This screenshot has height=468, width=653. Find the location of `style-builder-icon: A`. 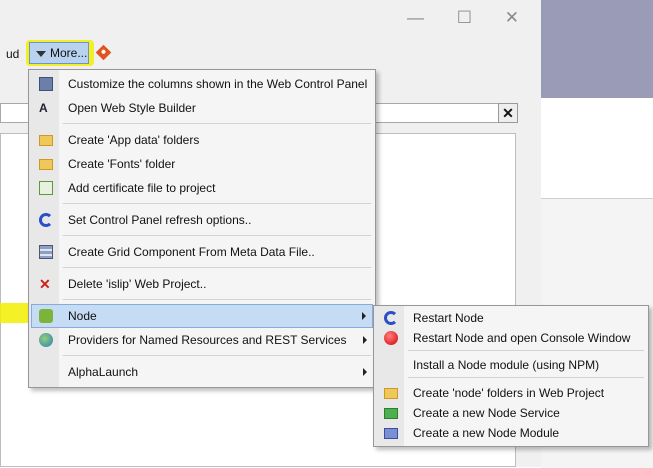

style-builder-icon: A is located at coordinates (43, 108).